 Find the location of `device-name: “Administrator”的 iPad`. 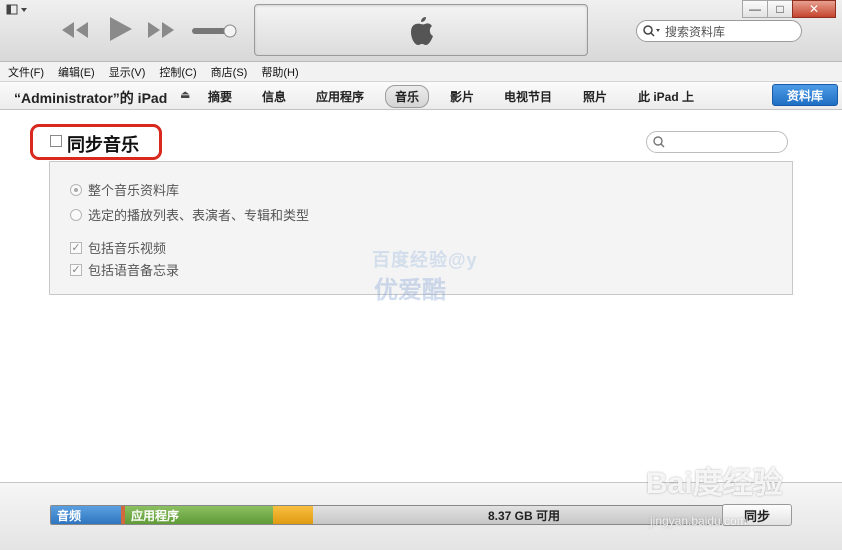

device-name: “Administrator”的 iPad is located at coordinates (91, 98).